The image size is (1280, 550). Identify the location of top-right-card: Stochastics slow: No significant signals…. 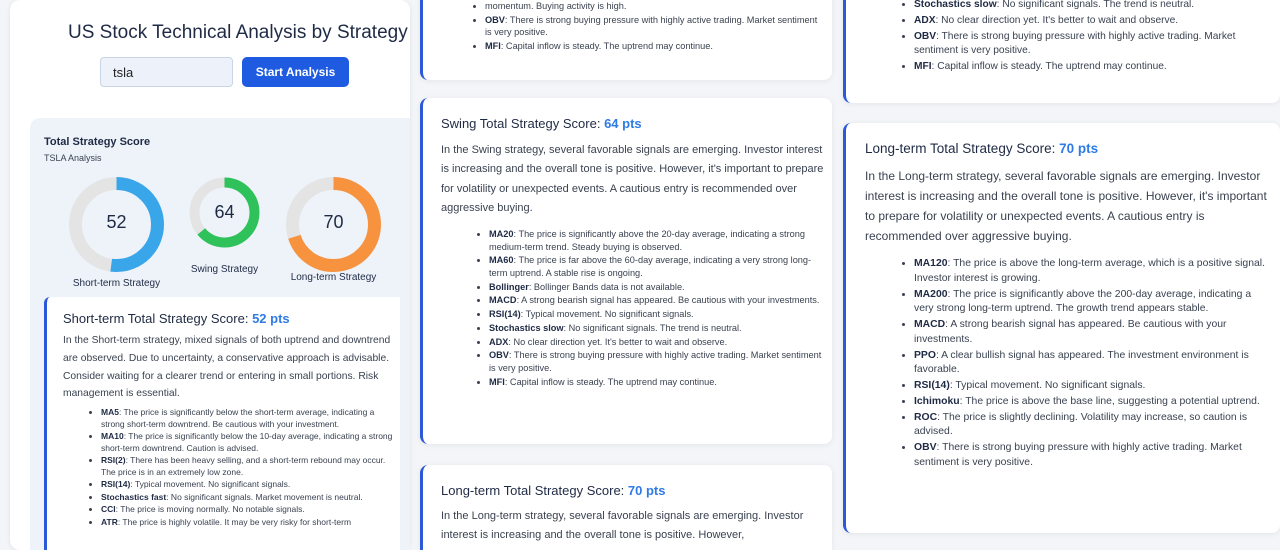
(1061, 51).